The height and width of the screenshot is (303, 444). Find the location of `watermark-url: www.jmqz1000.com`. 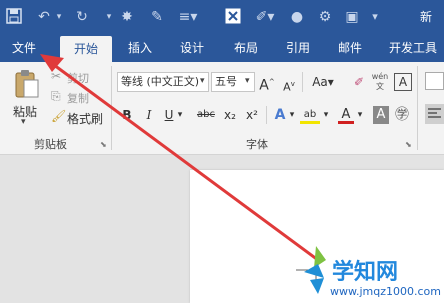

watermark-url: www.jmqz1000.com is located at coordinates (385, 291).